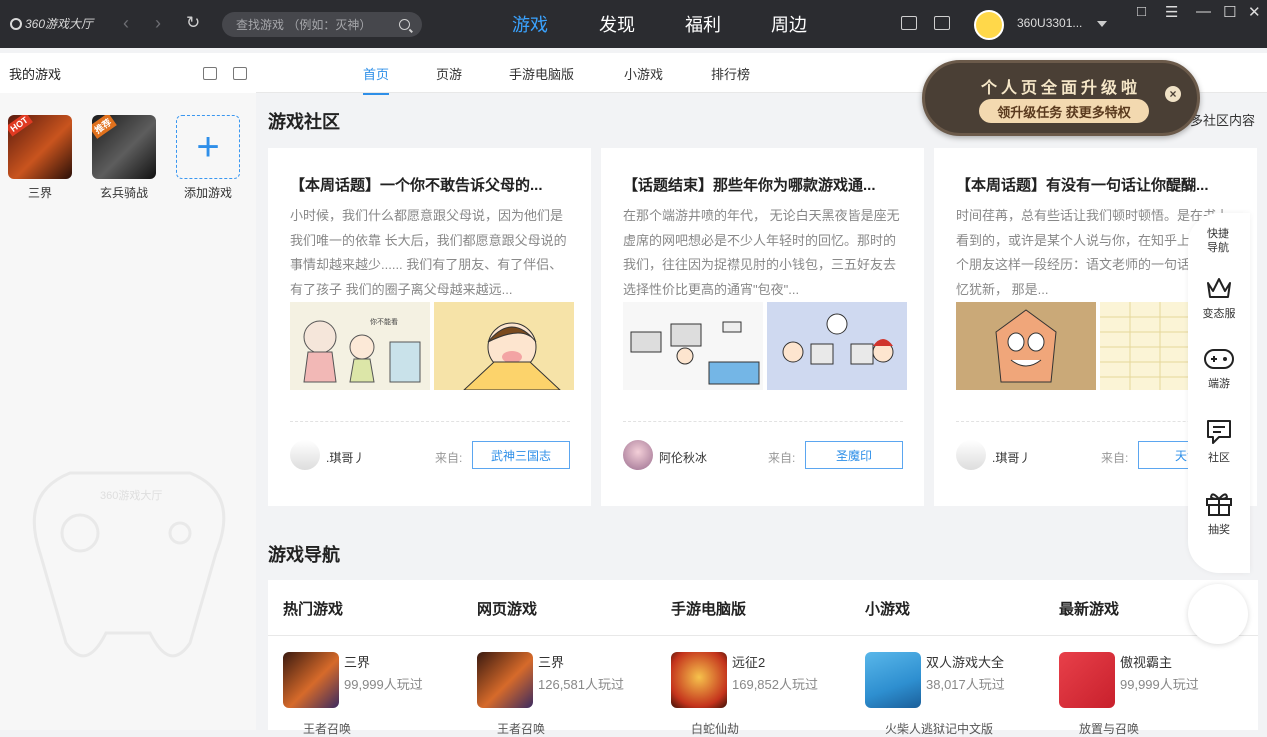 The width and height of the screenshot is (1267, 737). What do you see at coordinates (126, 23) in the screenshot?
I see `back-arrow-icon: ‹` at bounding box center [126, 23].